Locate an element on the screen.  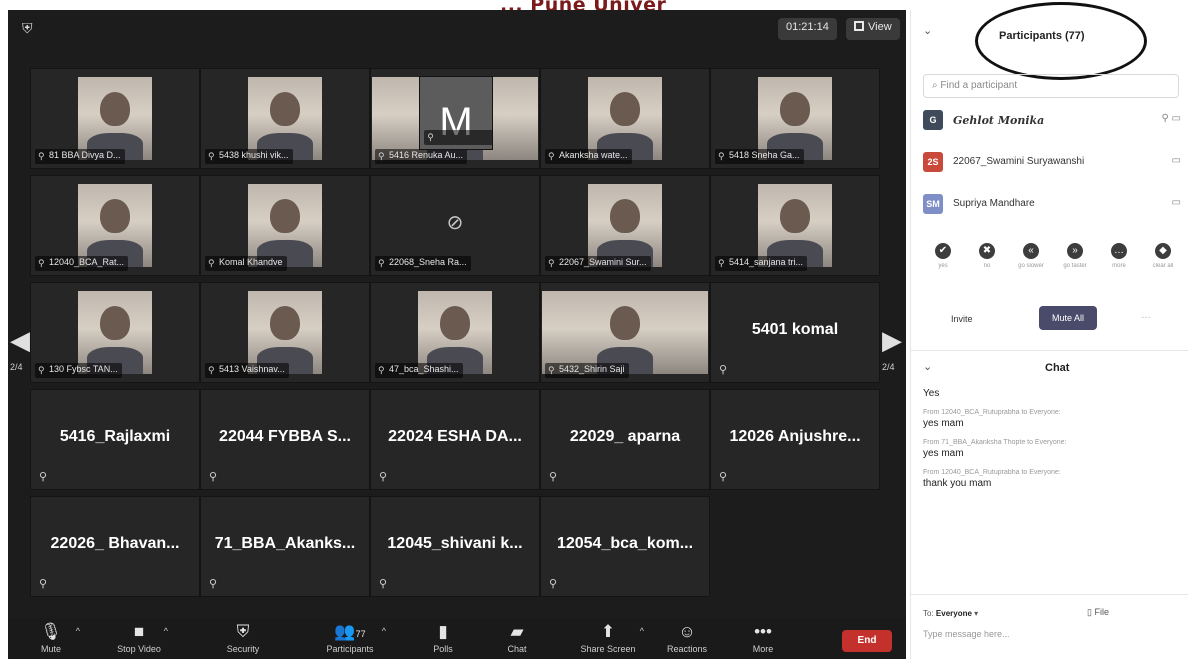
feedback-more-button: … more is located at coordinates (1119, 254).